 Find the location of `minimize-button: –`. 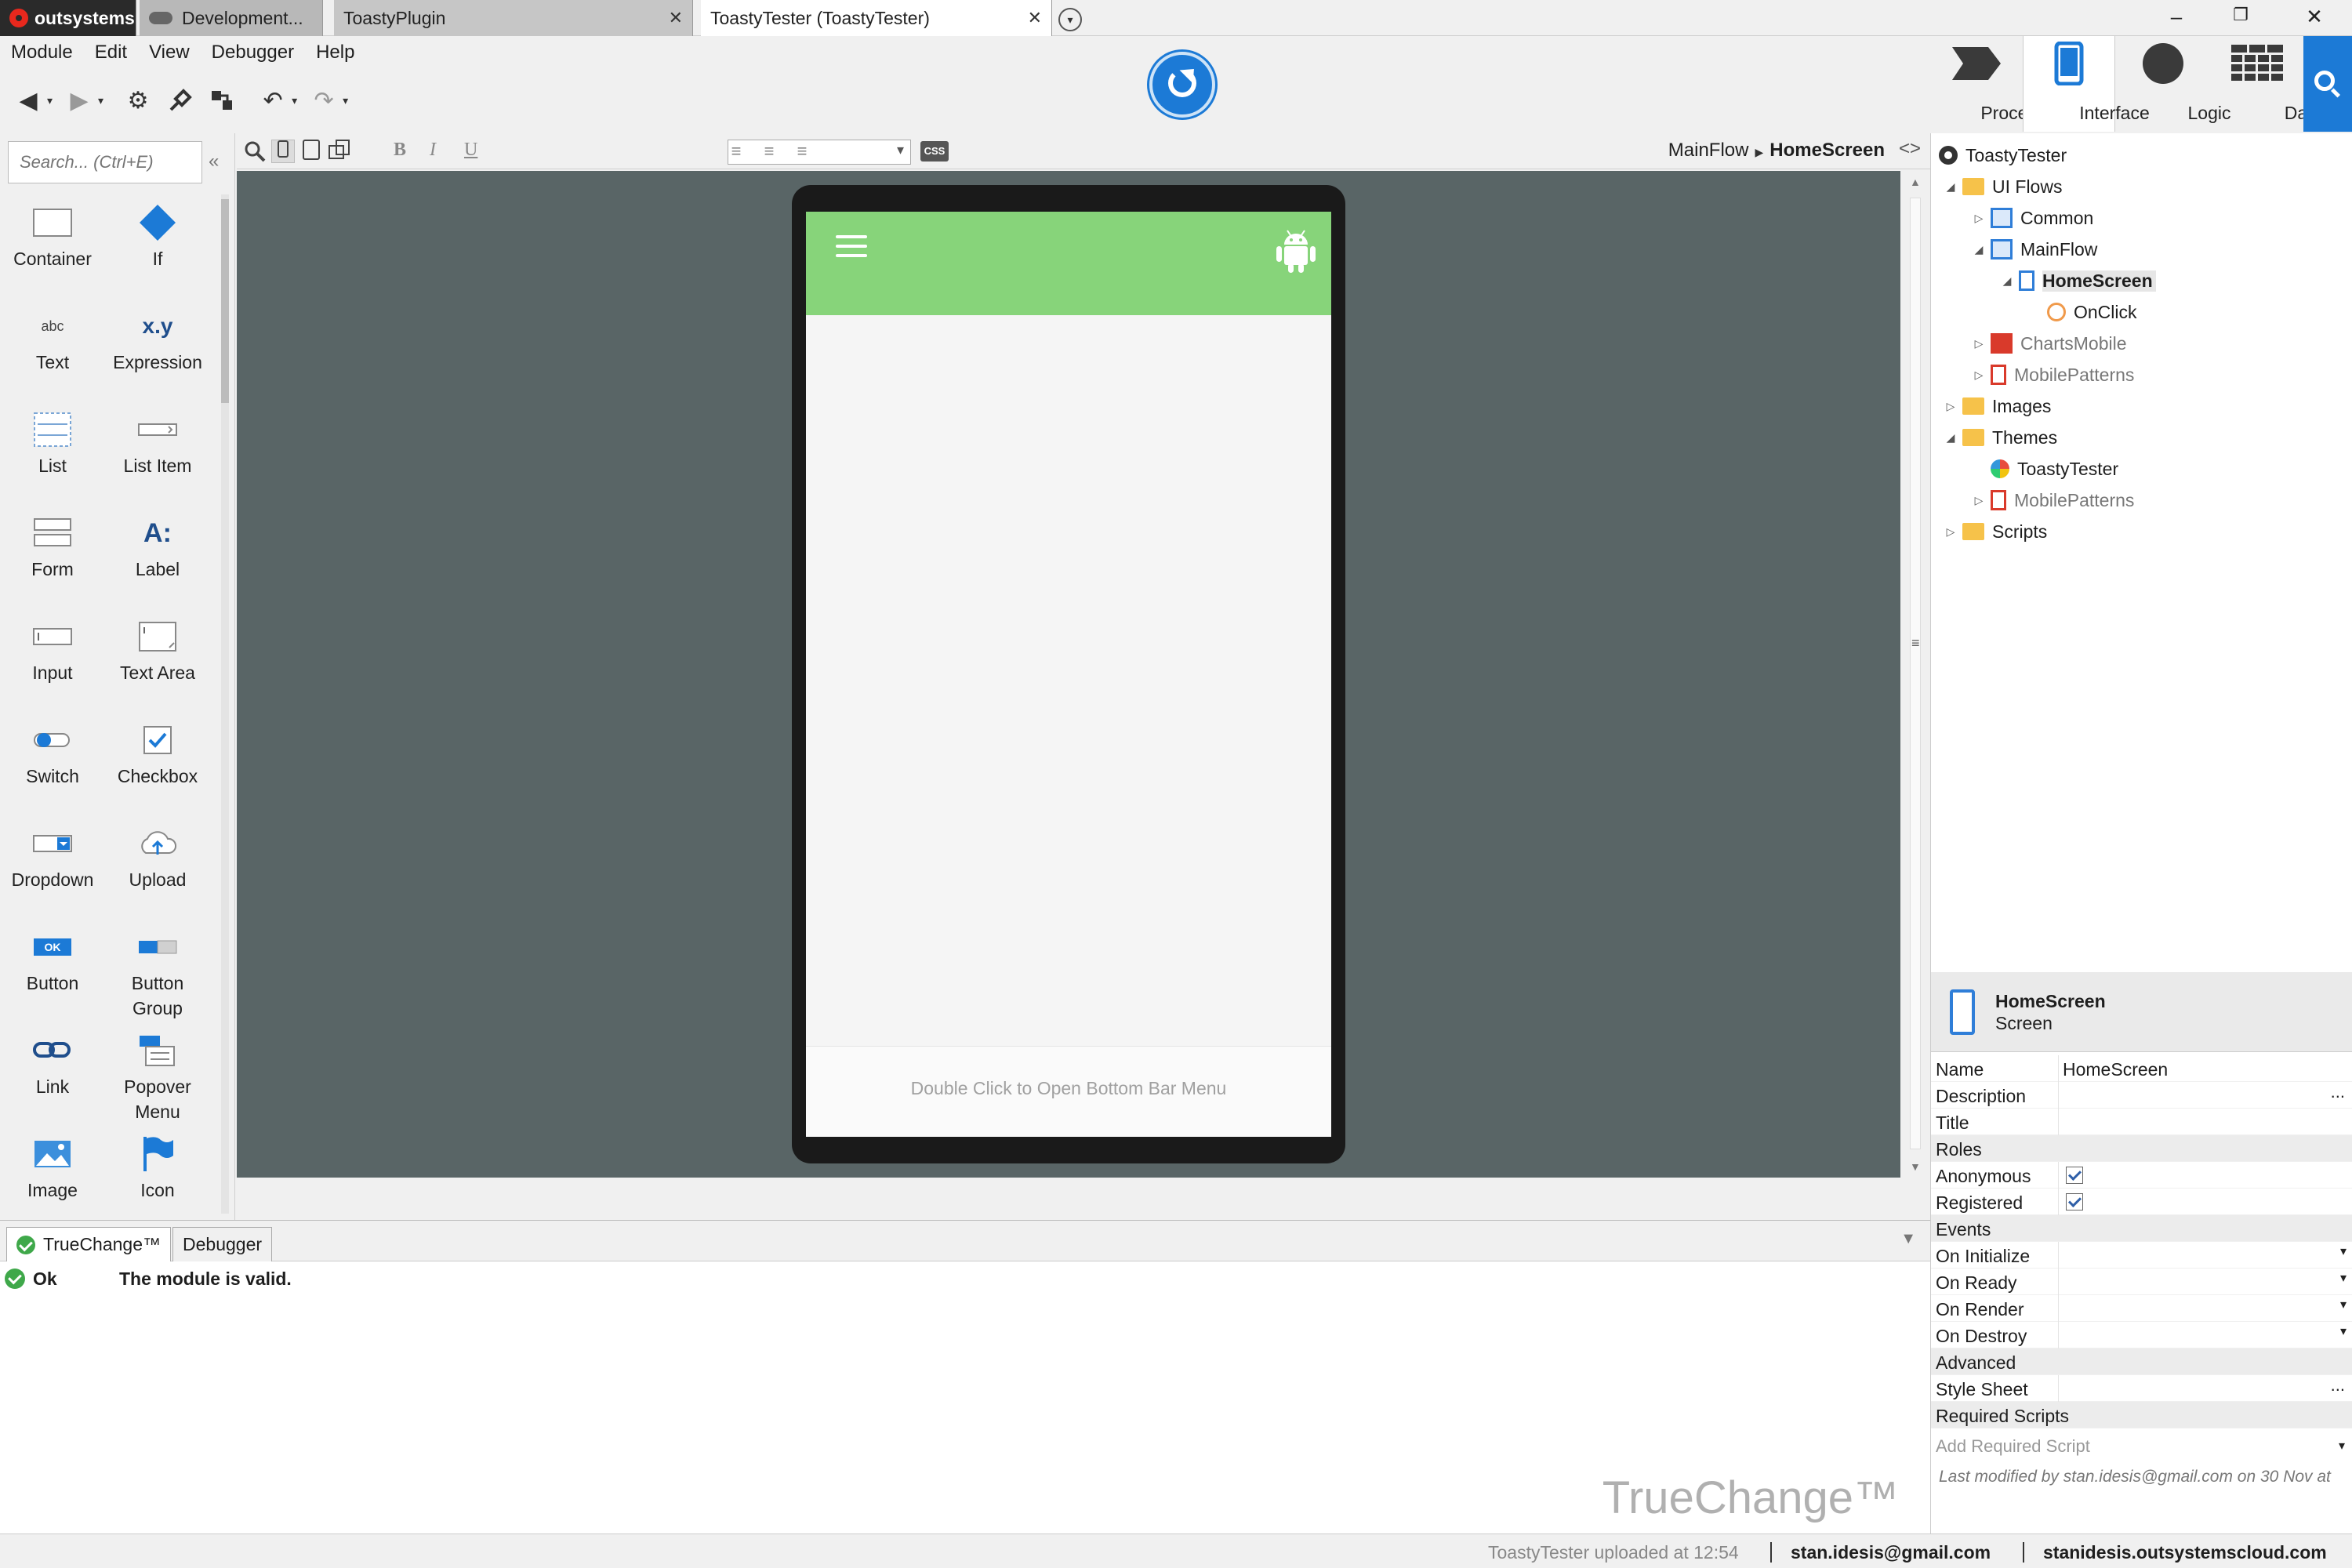

minimize-button: – is located at coordinates (2176, 18).